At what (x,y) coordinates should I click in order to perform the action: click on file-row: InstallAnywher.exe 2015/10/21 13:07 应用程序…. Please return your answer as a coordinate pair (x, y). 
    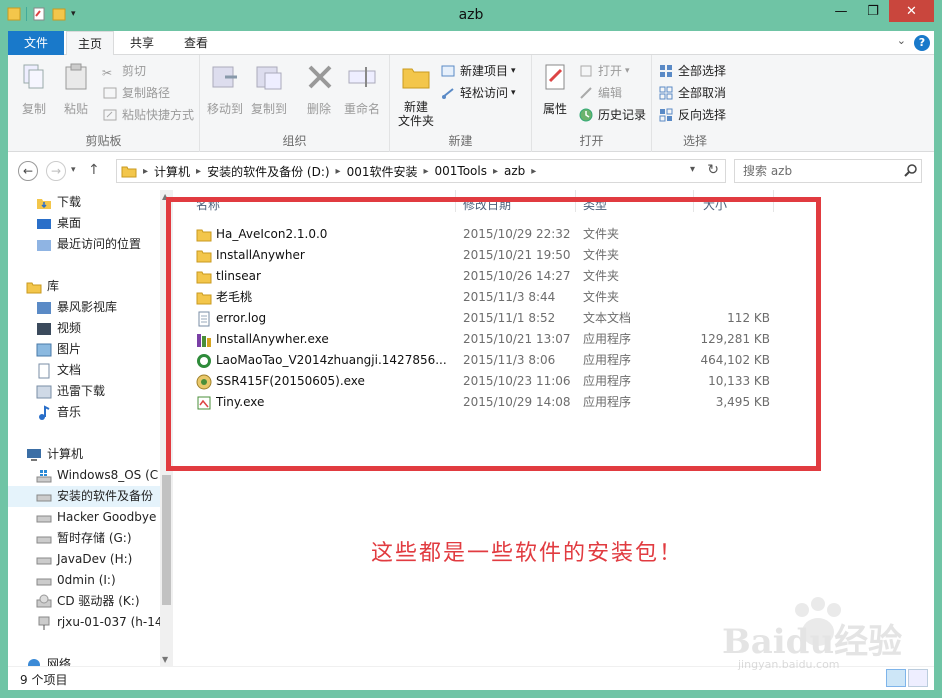
    Looking at the image, I should click on (486, 339).